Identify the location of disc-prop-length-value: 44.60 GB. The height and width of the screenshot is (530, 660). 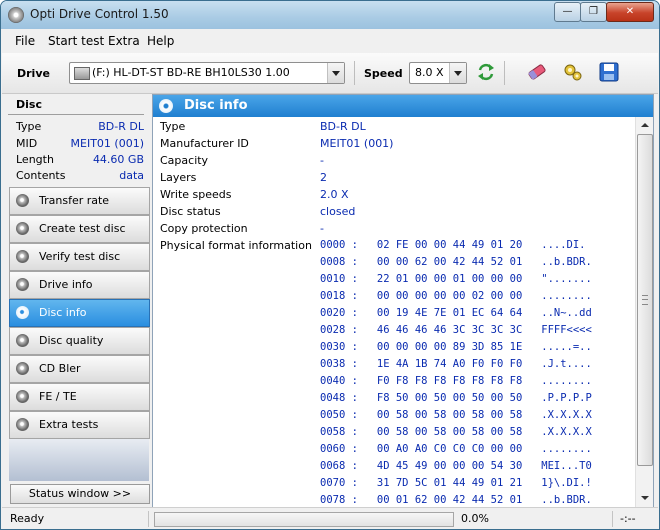
(118, 159).